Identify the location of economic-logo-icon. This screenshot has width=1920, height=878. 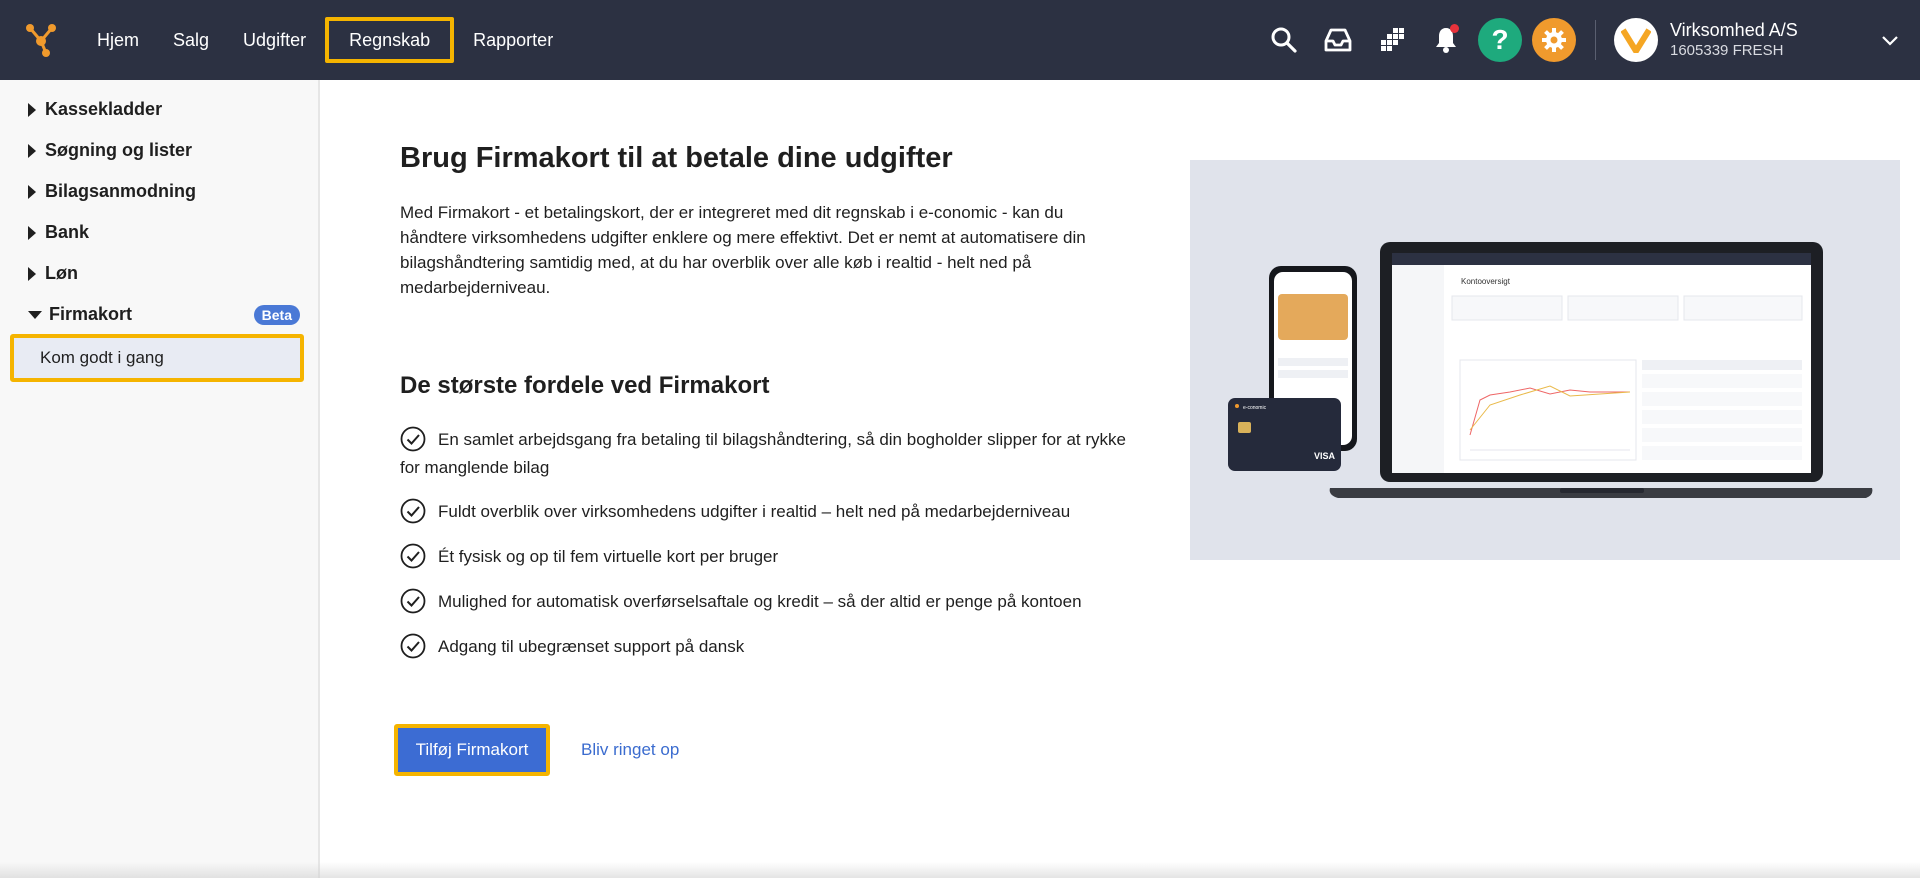
(41, 39).